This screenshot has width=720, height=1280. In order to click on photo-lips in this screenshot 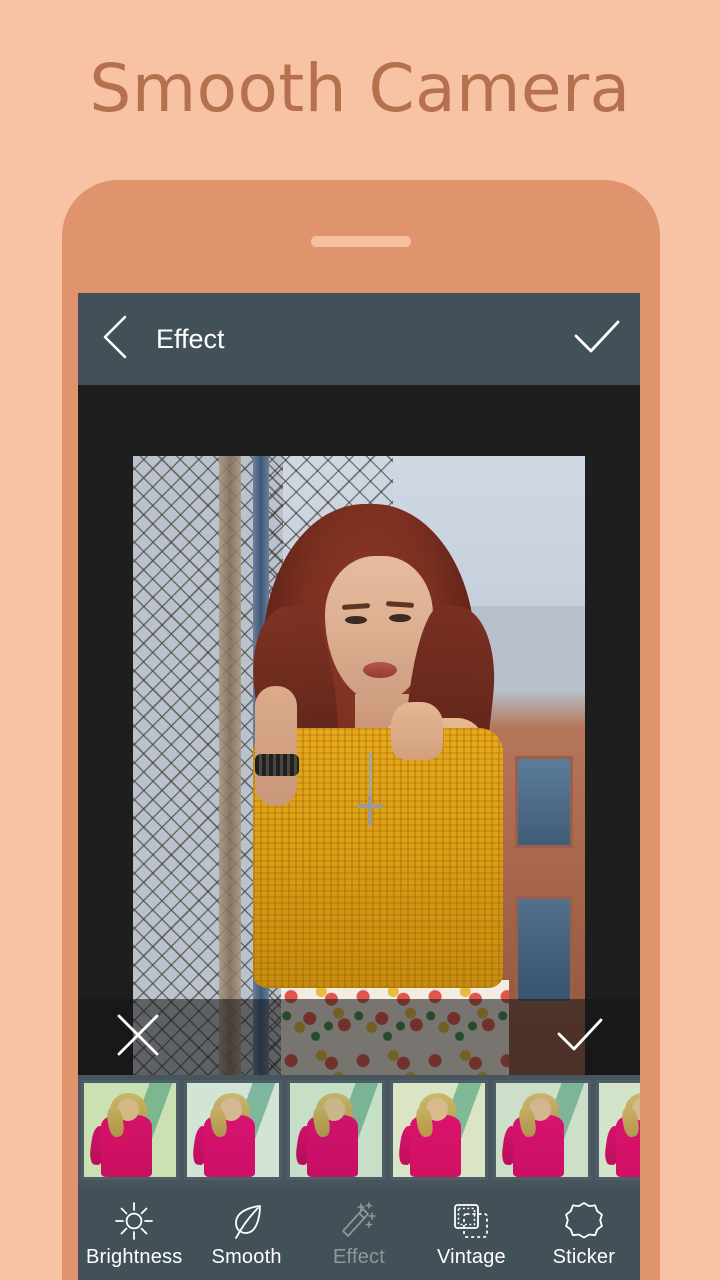, I will do `click(380, 670)`.